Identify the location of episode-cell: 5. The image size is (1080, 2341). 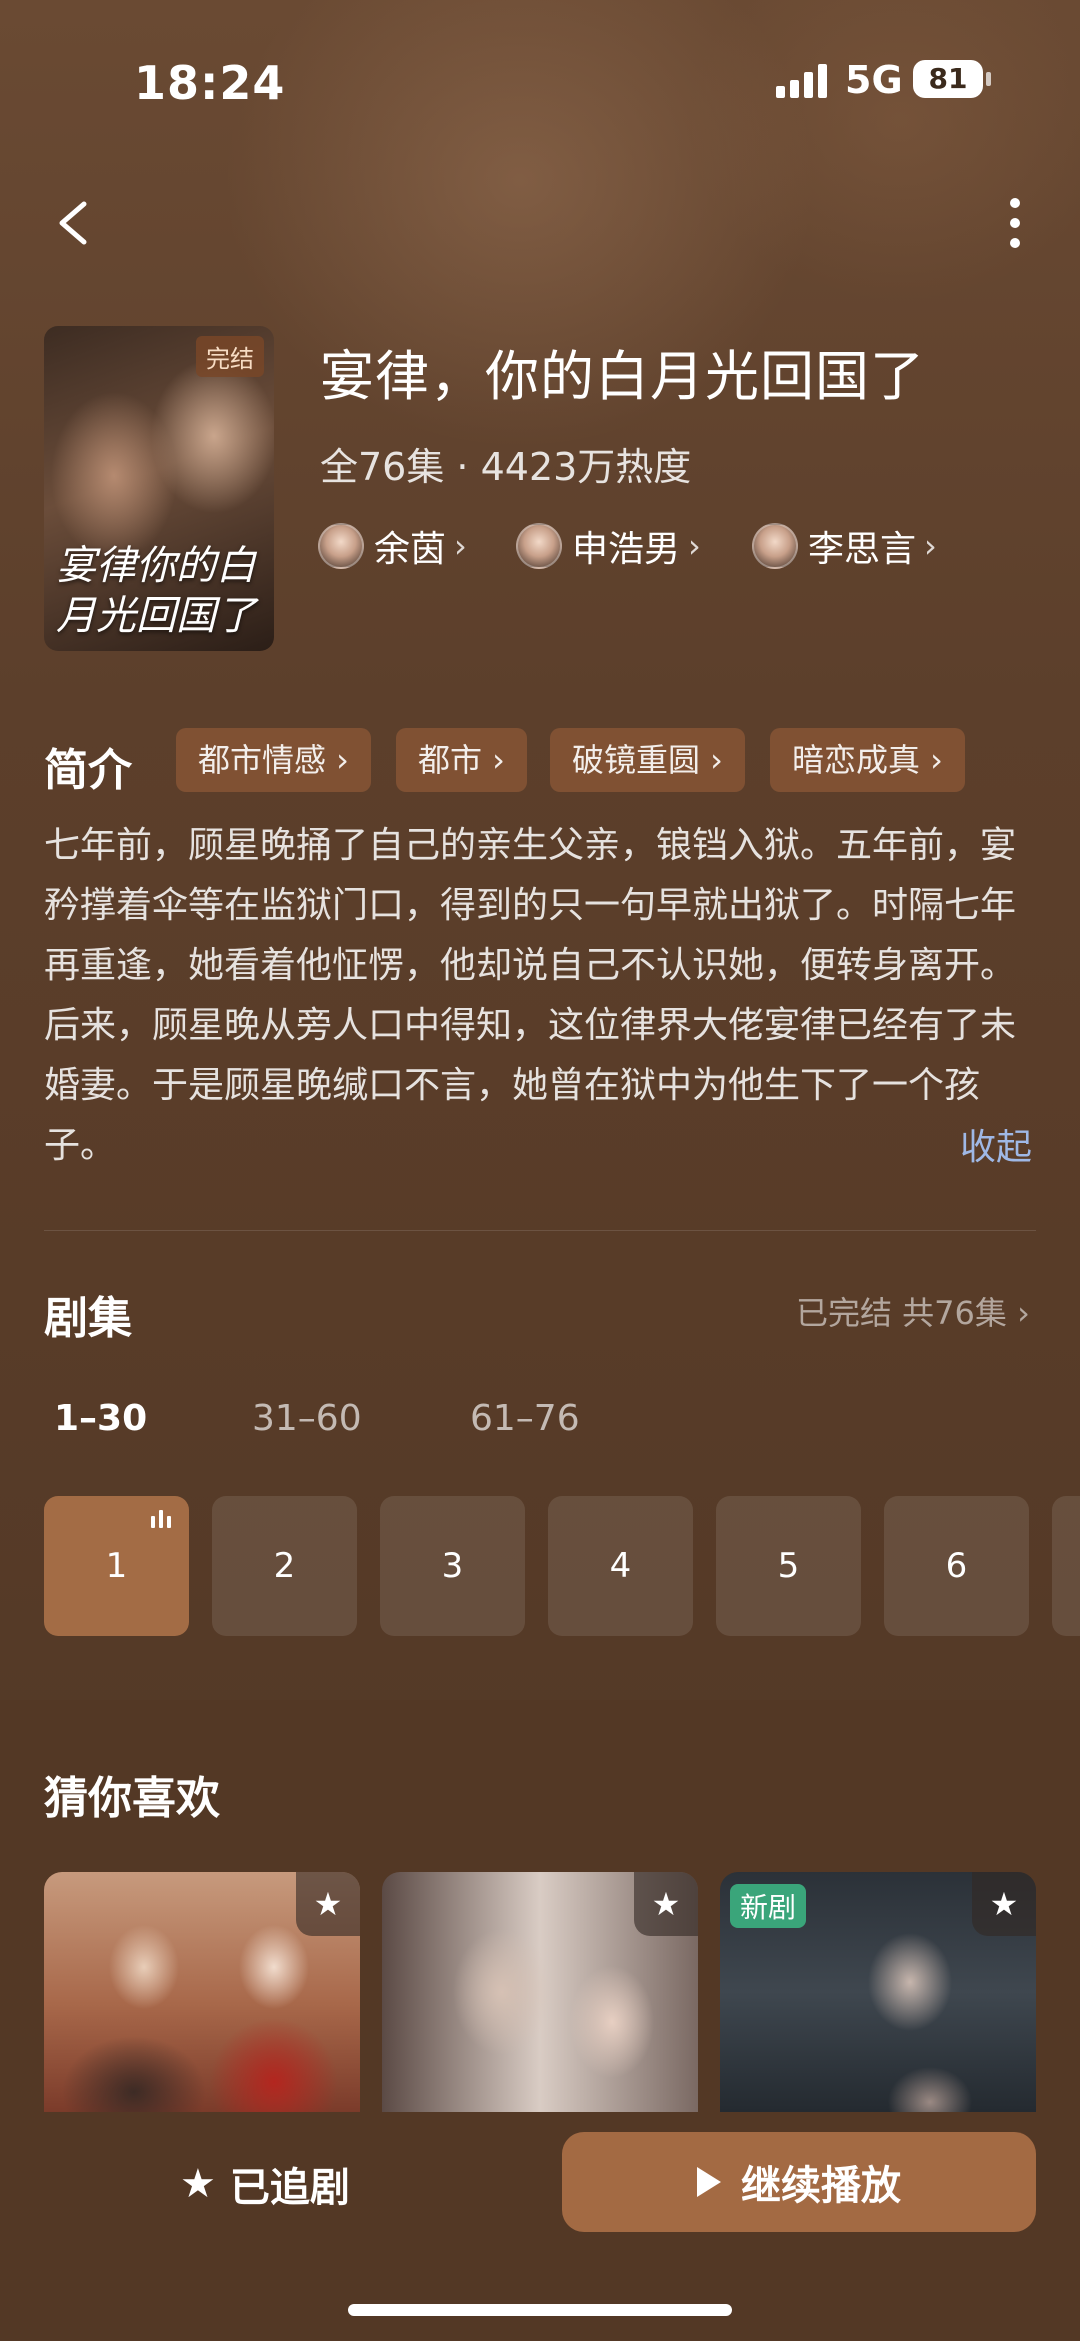
(788, 1566).